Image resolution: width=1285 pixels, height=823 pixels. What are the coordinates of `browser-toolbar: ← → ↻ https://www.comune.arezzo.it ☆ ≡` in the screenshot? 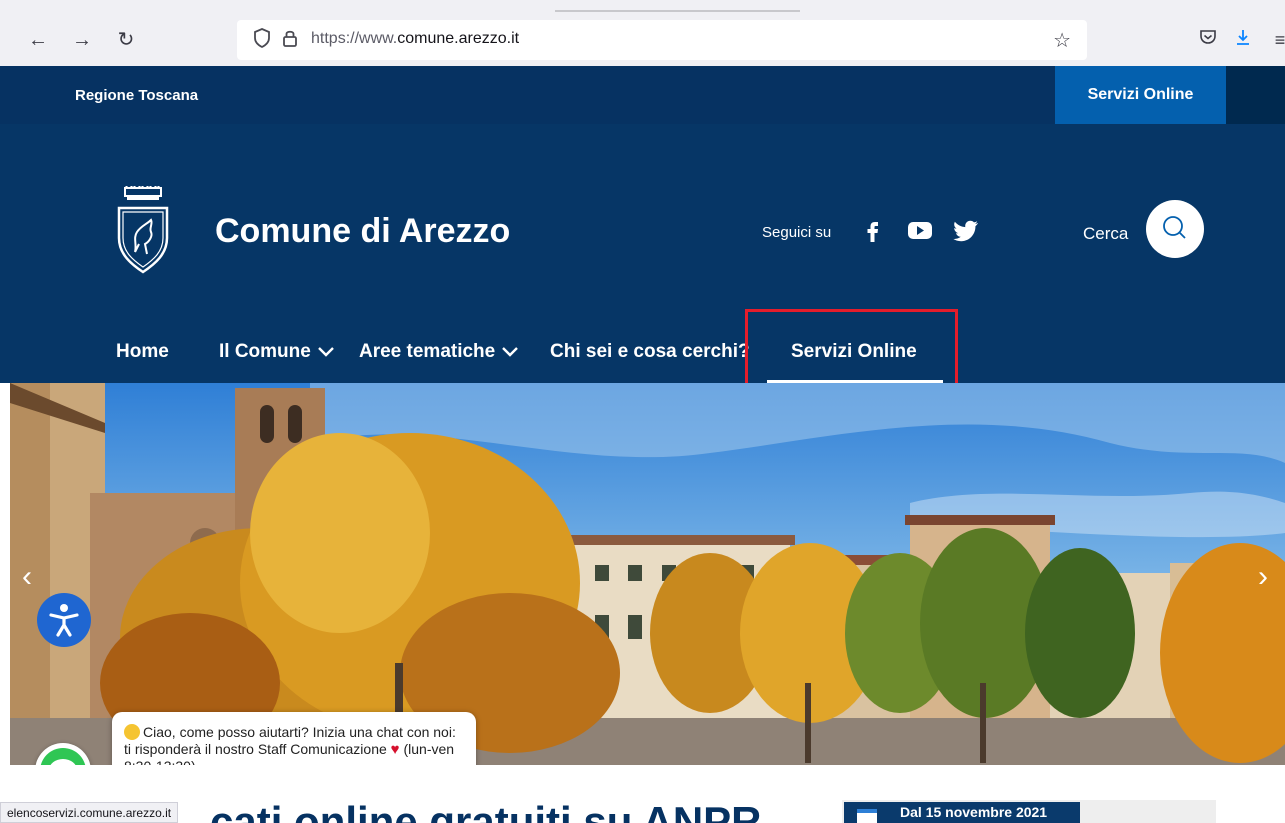 It's located at (642, 33).